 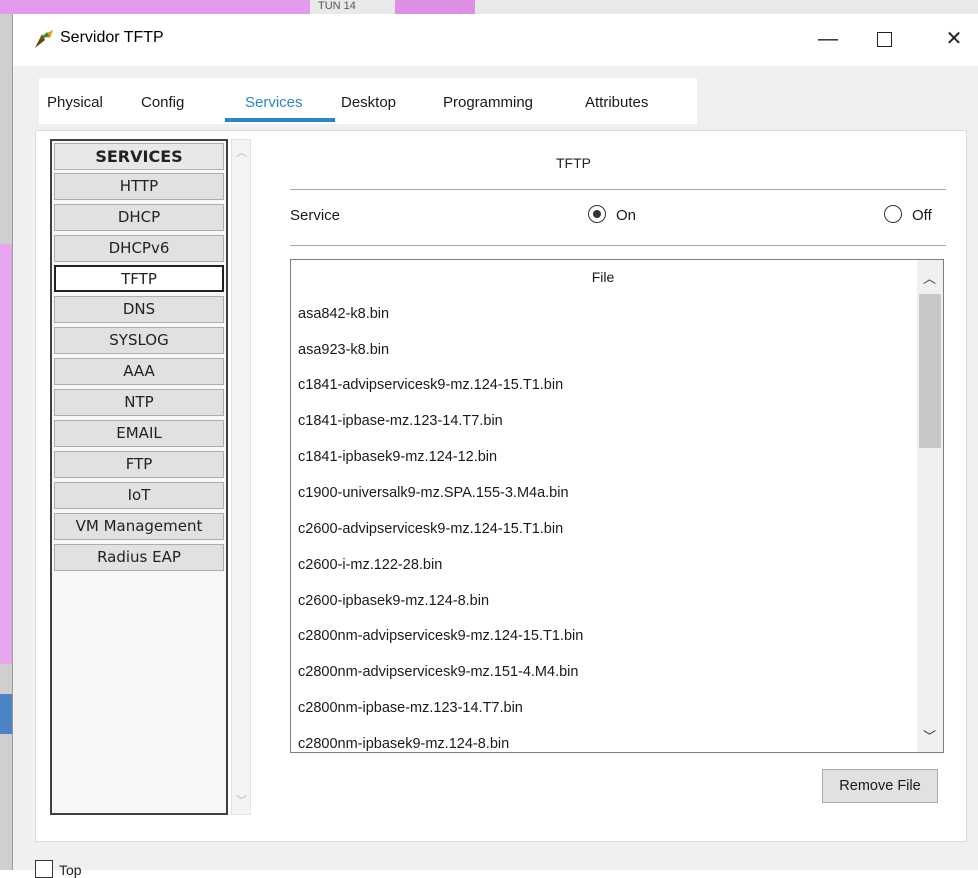 What do you see at coordinates (930, 506) in the screenshot?
I see `file-list-scrollbar: ︿ ﹀` at bounding box center [930, 506].